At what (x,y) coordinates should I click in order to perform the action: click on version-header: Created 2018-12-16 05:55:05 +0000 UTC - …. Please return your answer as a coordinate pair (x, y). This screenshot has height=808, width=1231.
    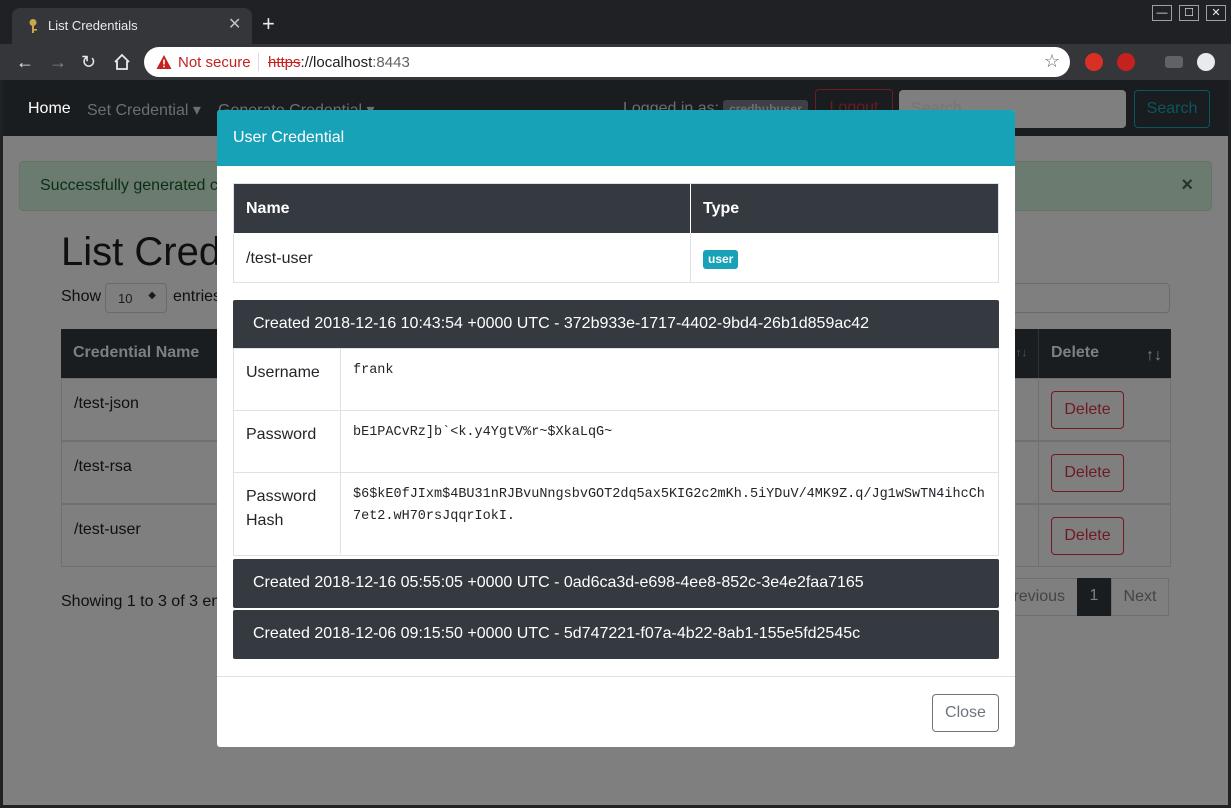
    Looking at the image, I should click on (616, 583).